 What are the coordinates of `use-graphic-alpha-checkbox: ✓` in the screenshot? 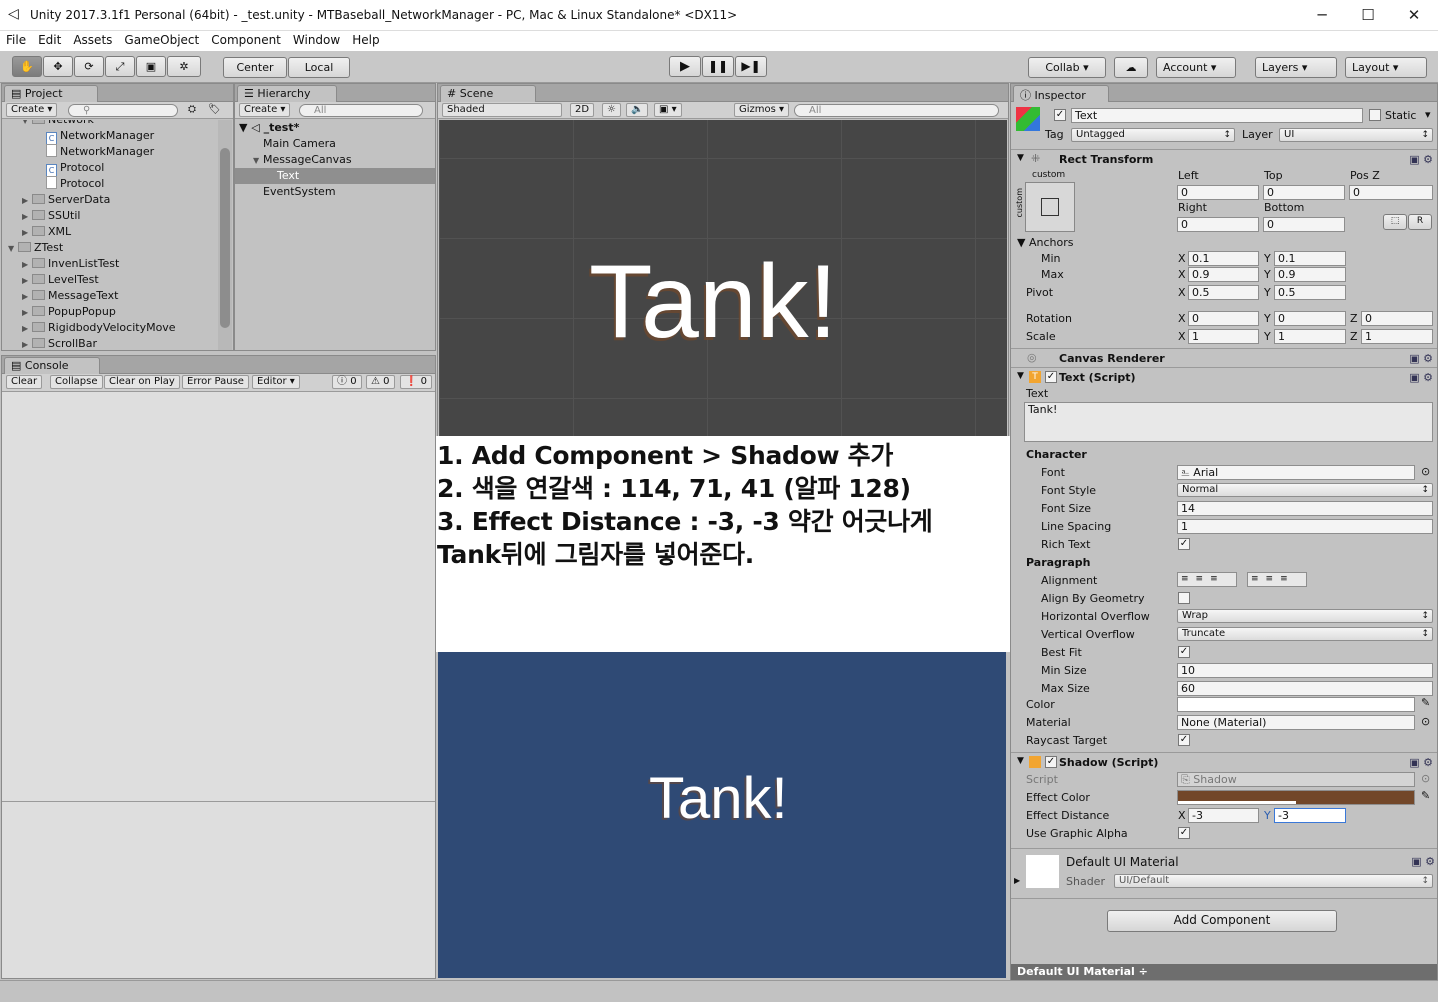 It's located at (1184, 833).